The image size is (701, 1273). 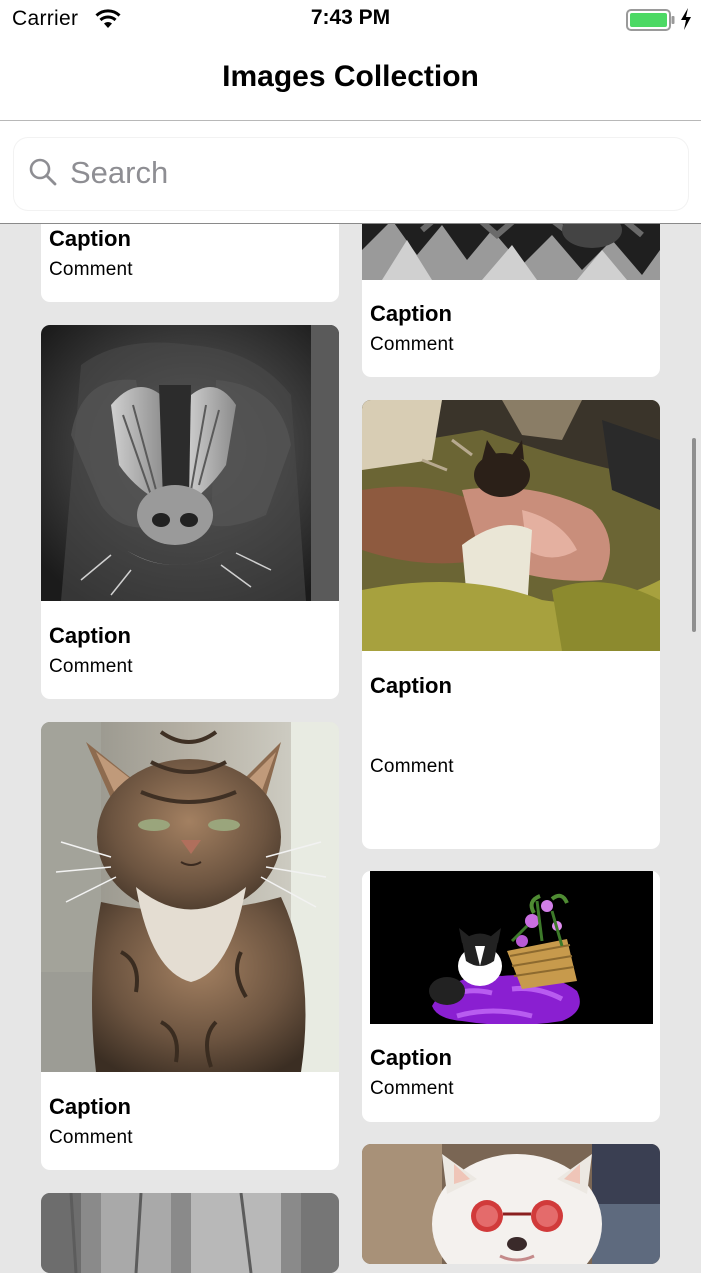 What do you see at coordinates (119, 172) in the screenshot?
I see `search-placeholder: Search` at bounding box center [119, 172].